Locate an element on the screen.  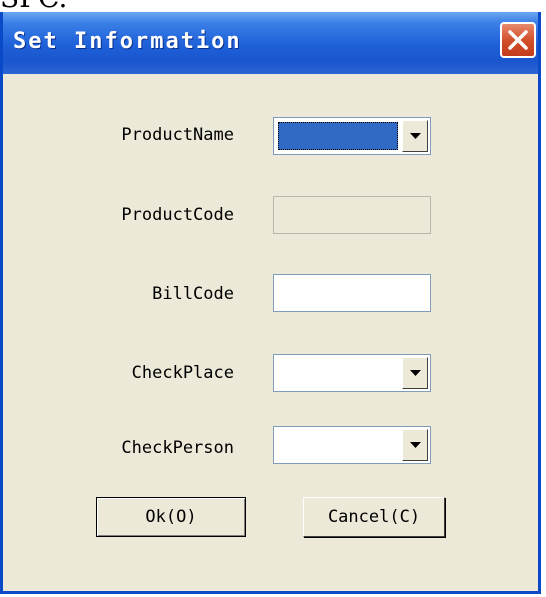
check-place-dropdown-button is located at coordinates (415, 373).